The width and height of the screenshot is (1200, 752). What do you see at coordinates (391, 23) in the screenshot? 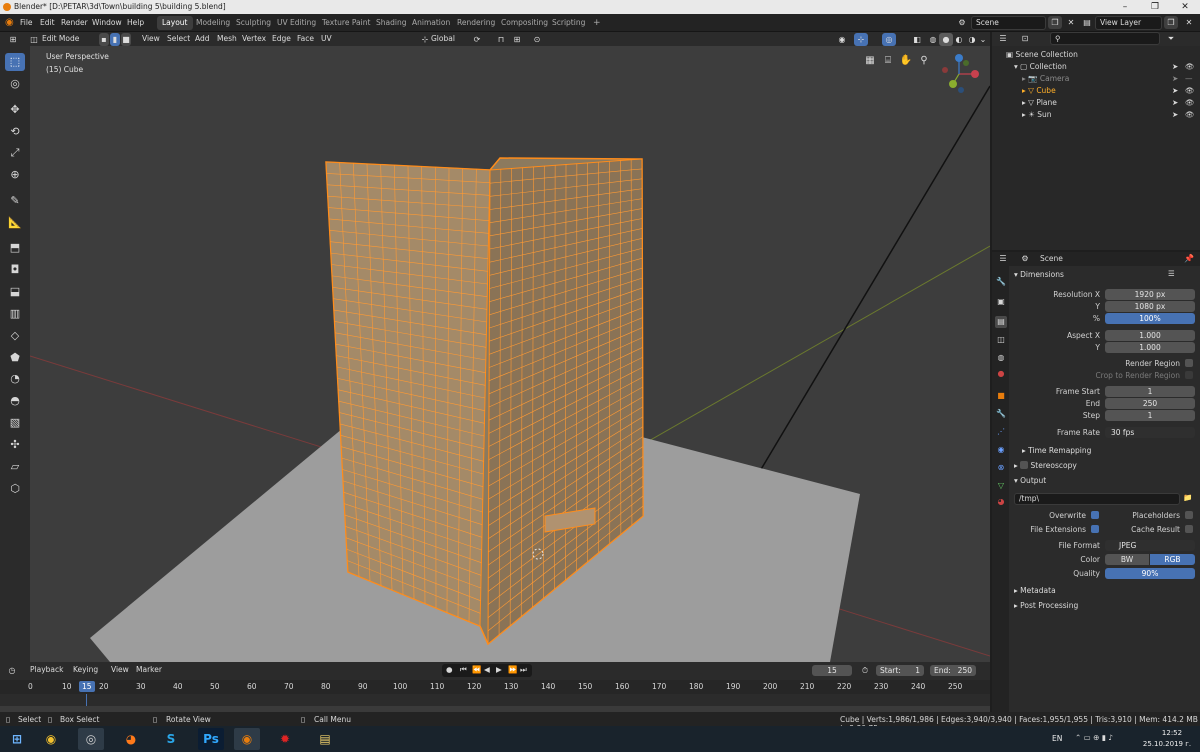
I see `tab-shading: Shading` at bounding box center [391, 23].